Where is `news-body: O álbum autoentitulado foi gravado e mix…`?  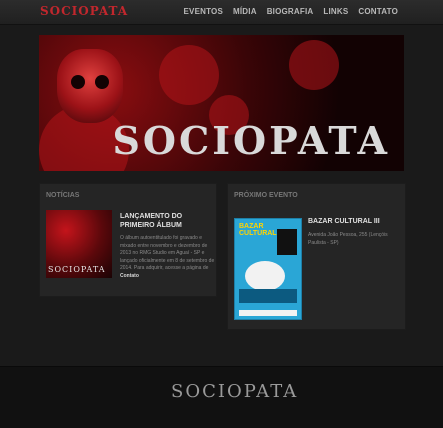
news-body: O álbum autoentitulado foi gravado e mix… is located at coordinates (167, 257).